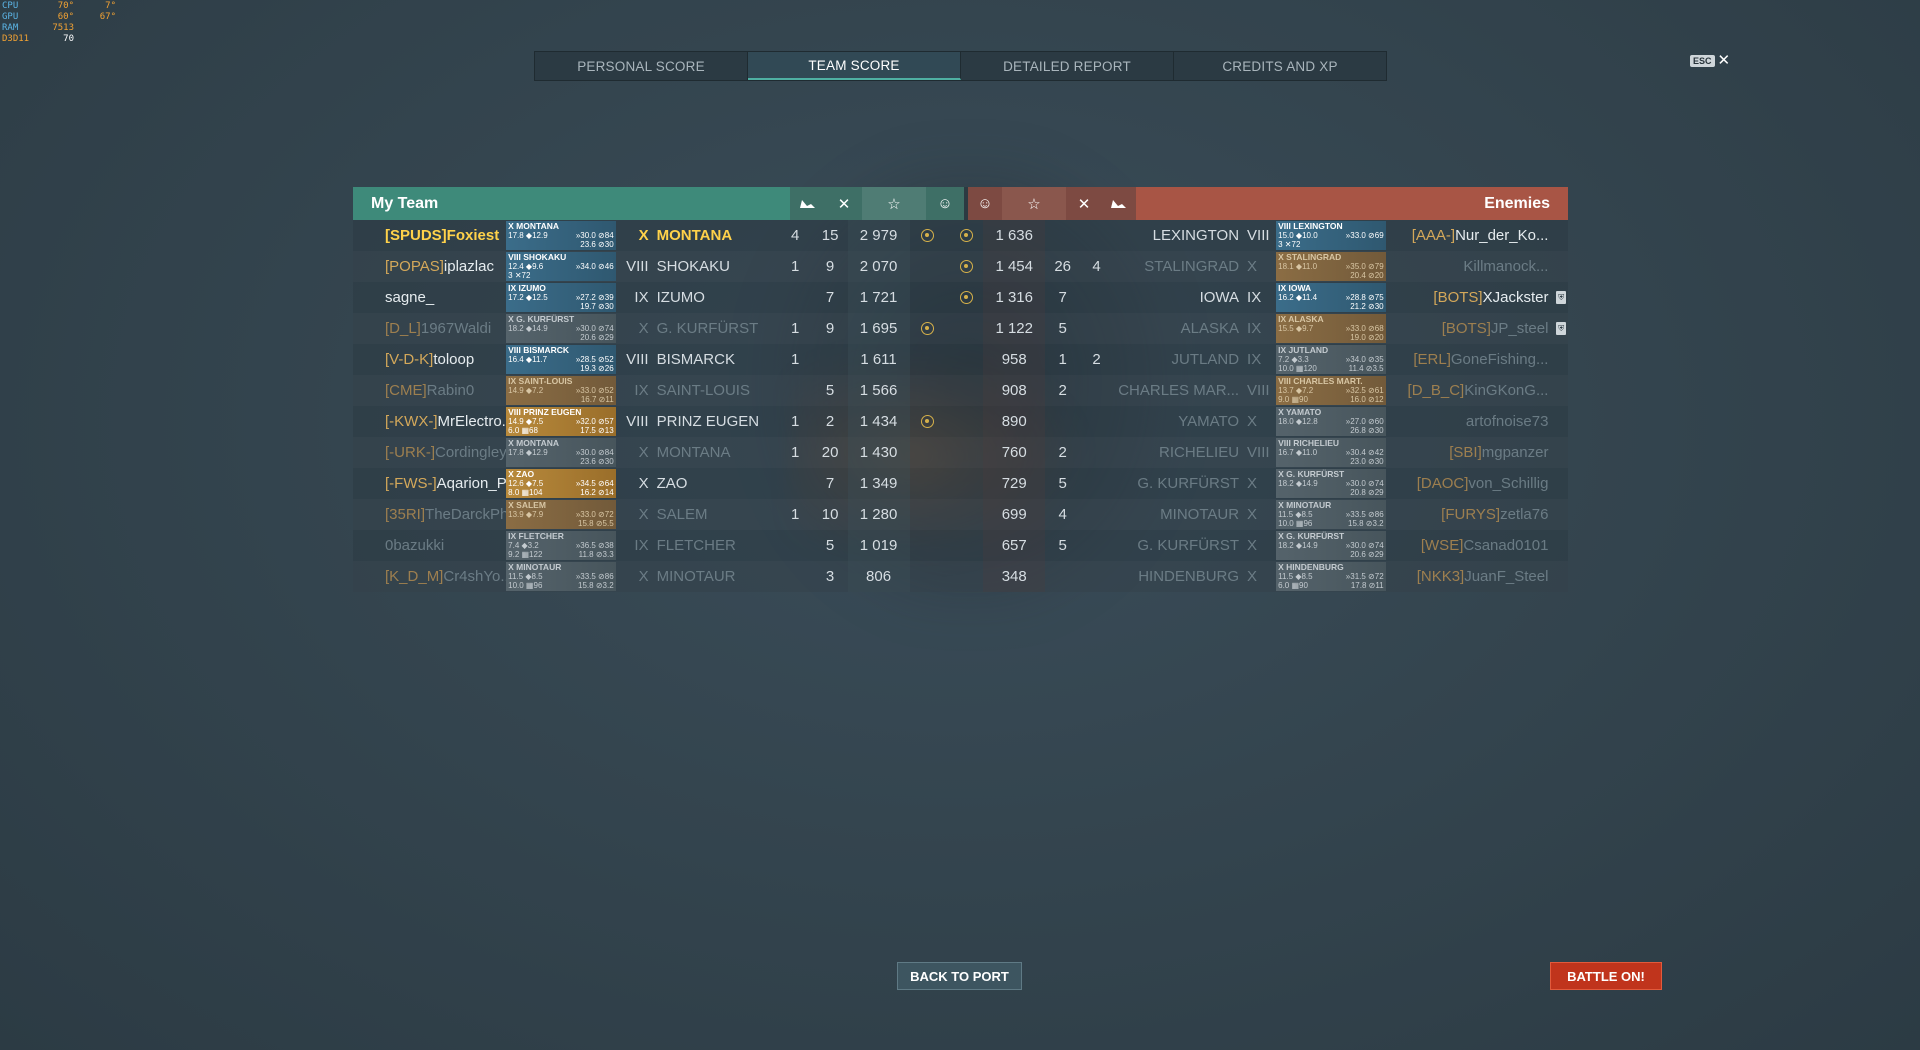  What do you see at coordinates (1470, 545) in the screenshot?
I see `enemy-player-name: [WSE] Csanad0101` at bounding box center [1470, 545].